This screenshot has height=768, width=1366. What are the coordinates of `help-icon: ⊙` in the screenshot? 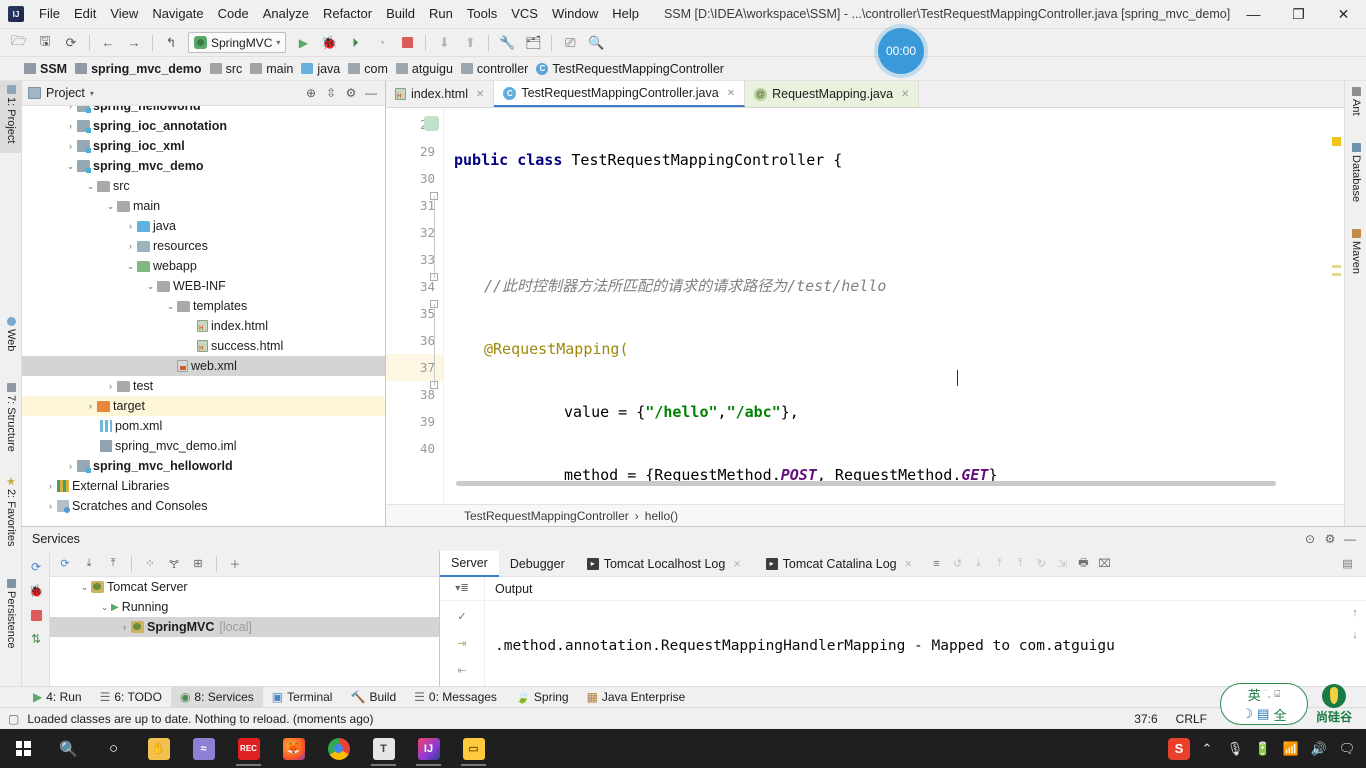 It's located at (1310, 539).